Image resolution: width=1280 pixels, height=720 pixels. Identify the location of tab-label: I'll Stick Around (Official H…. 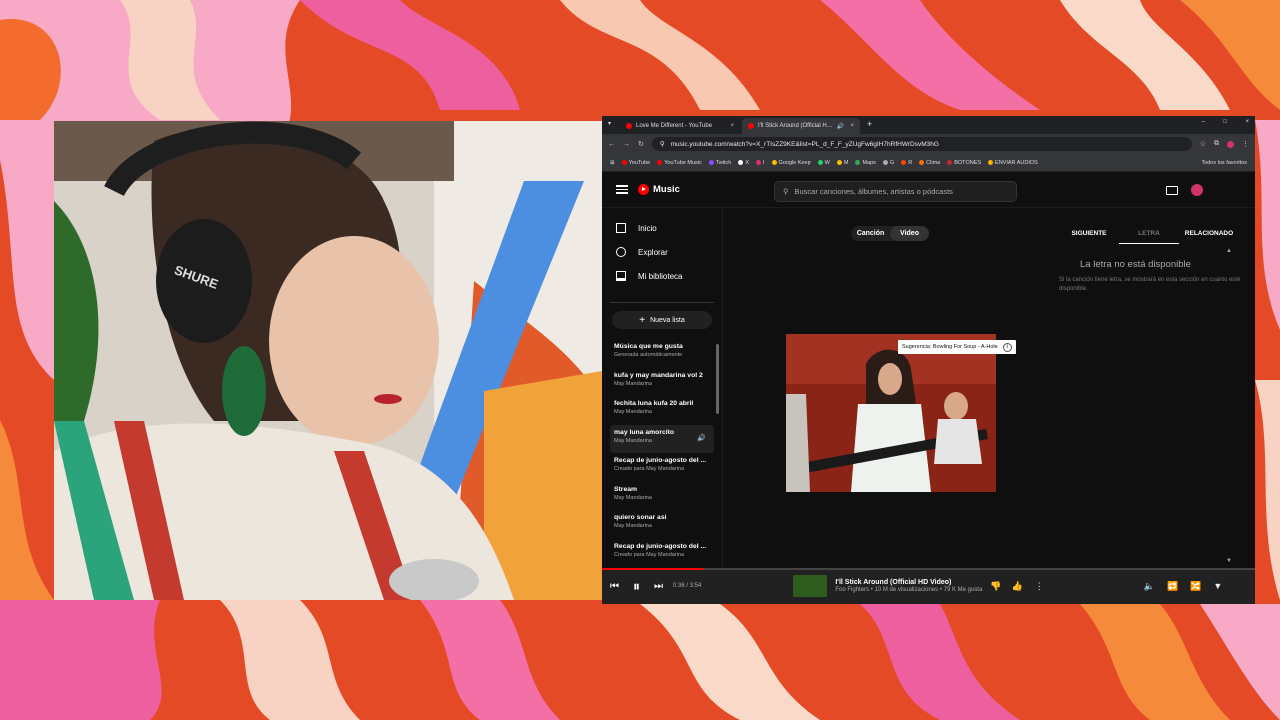
(795, 126).